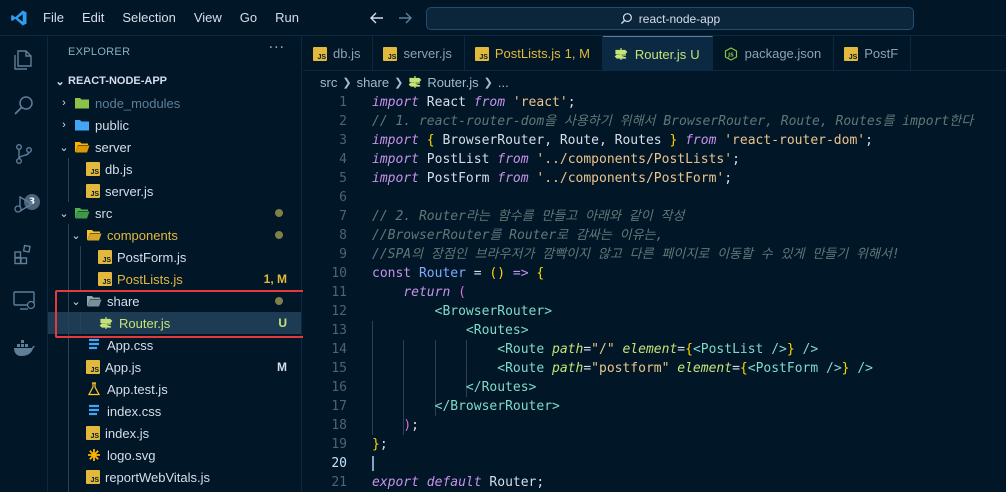 This screenshot has width=1006, height=492. What do you see at coordinates (282, 367) in the screenshot?
I see `git-status: M` at bounding box center [282, 367].